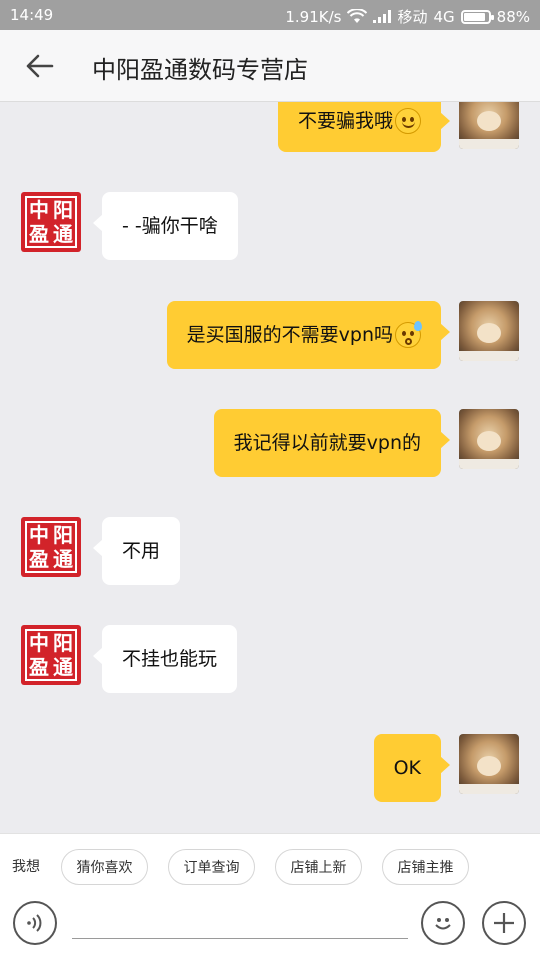 The width and height of the screenshot is (540, 960). I want to click on voice-icon, so click(34, 923).